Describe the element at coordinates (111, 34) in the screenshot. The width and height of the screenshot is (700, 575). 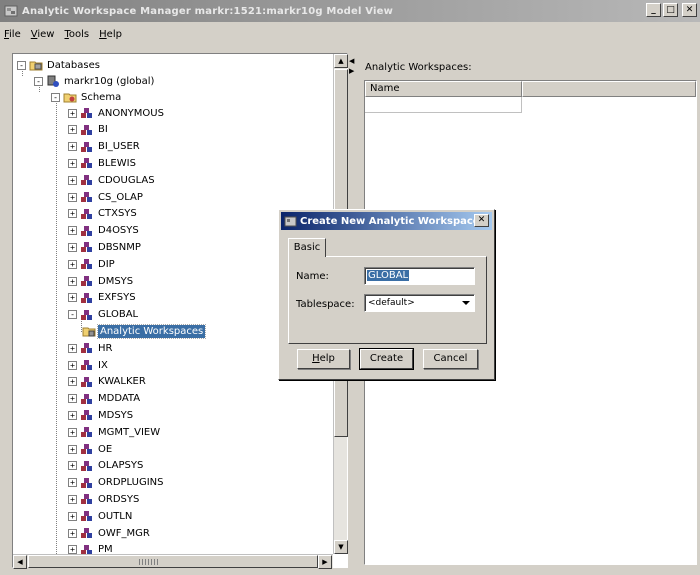
I see `menu-help: Help` at that location.